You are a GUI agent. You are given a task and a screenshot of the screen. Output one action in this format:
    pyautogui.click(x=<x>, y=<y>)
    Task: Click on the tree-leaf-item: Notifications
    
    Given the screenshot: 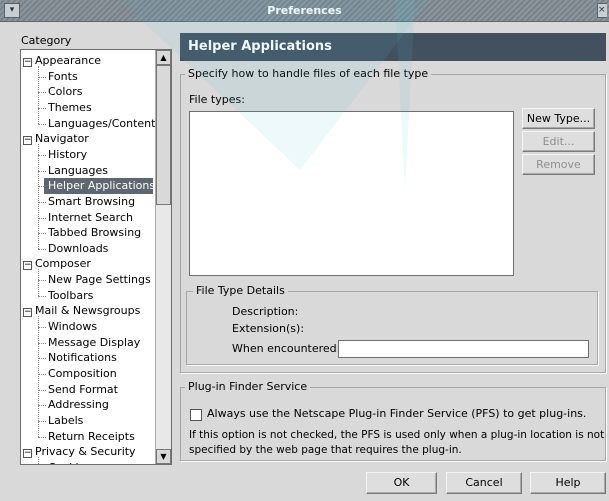 What is the action you would take?
    pyautogui.click(x=82, y=358)
    